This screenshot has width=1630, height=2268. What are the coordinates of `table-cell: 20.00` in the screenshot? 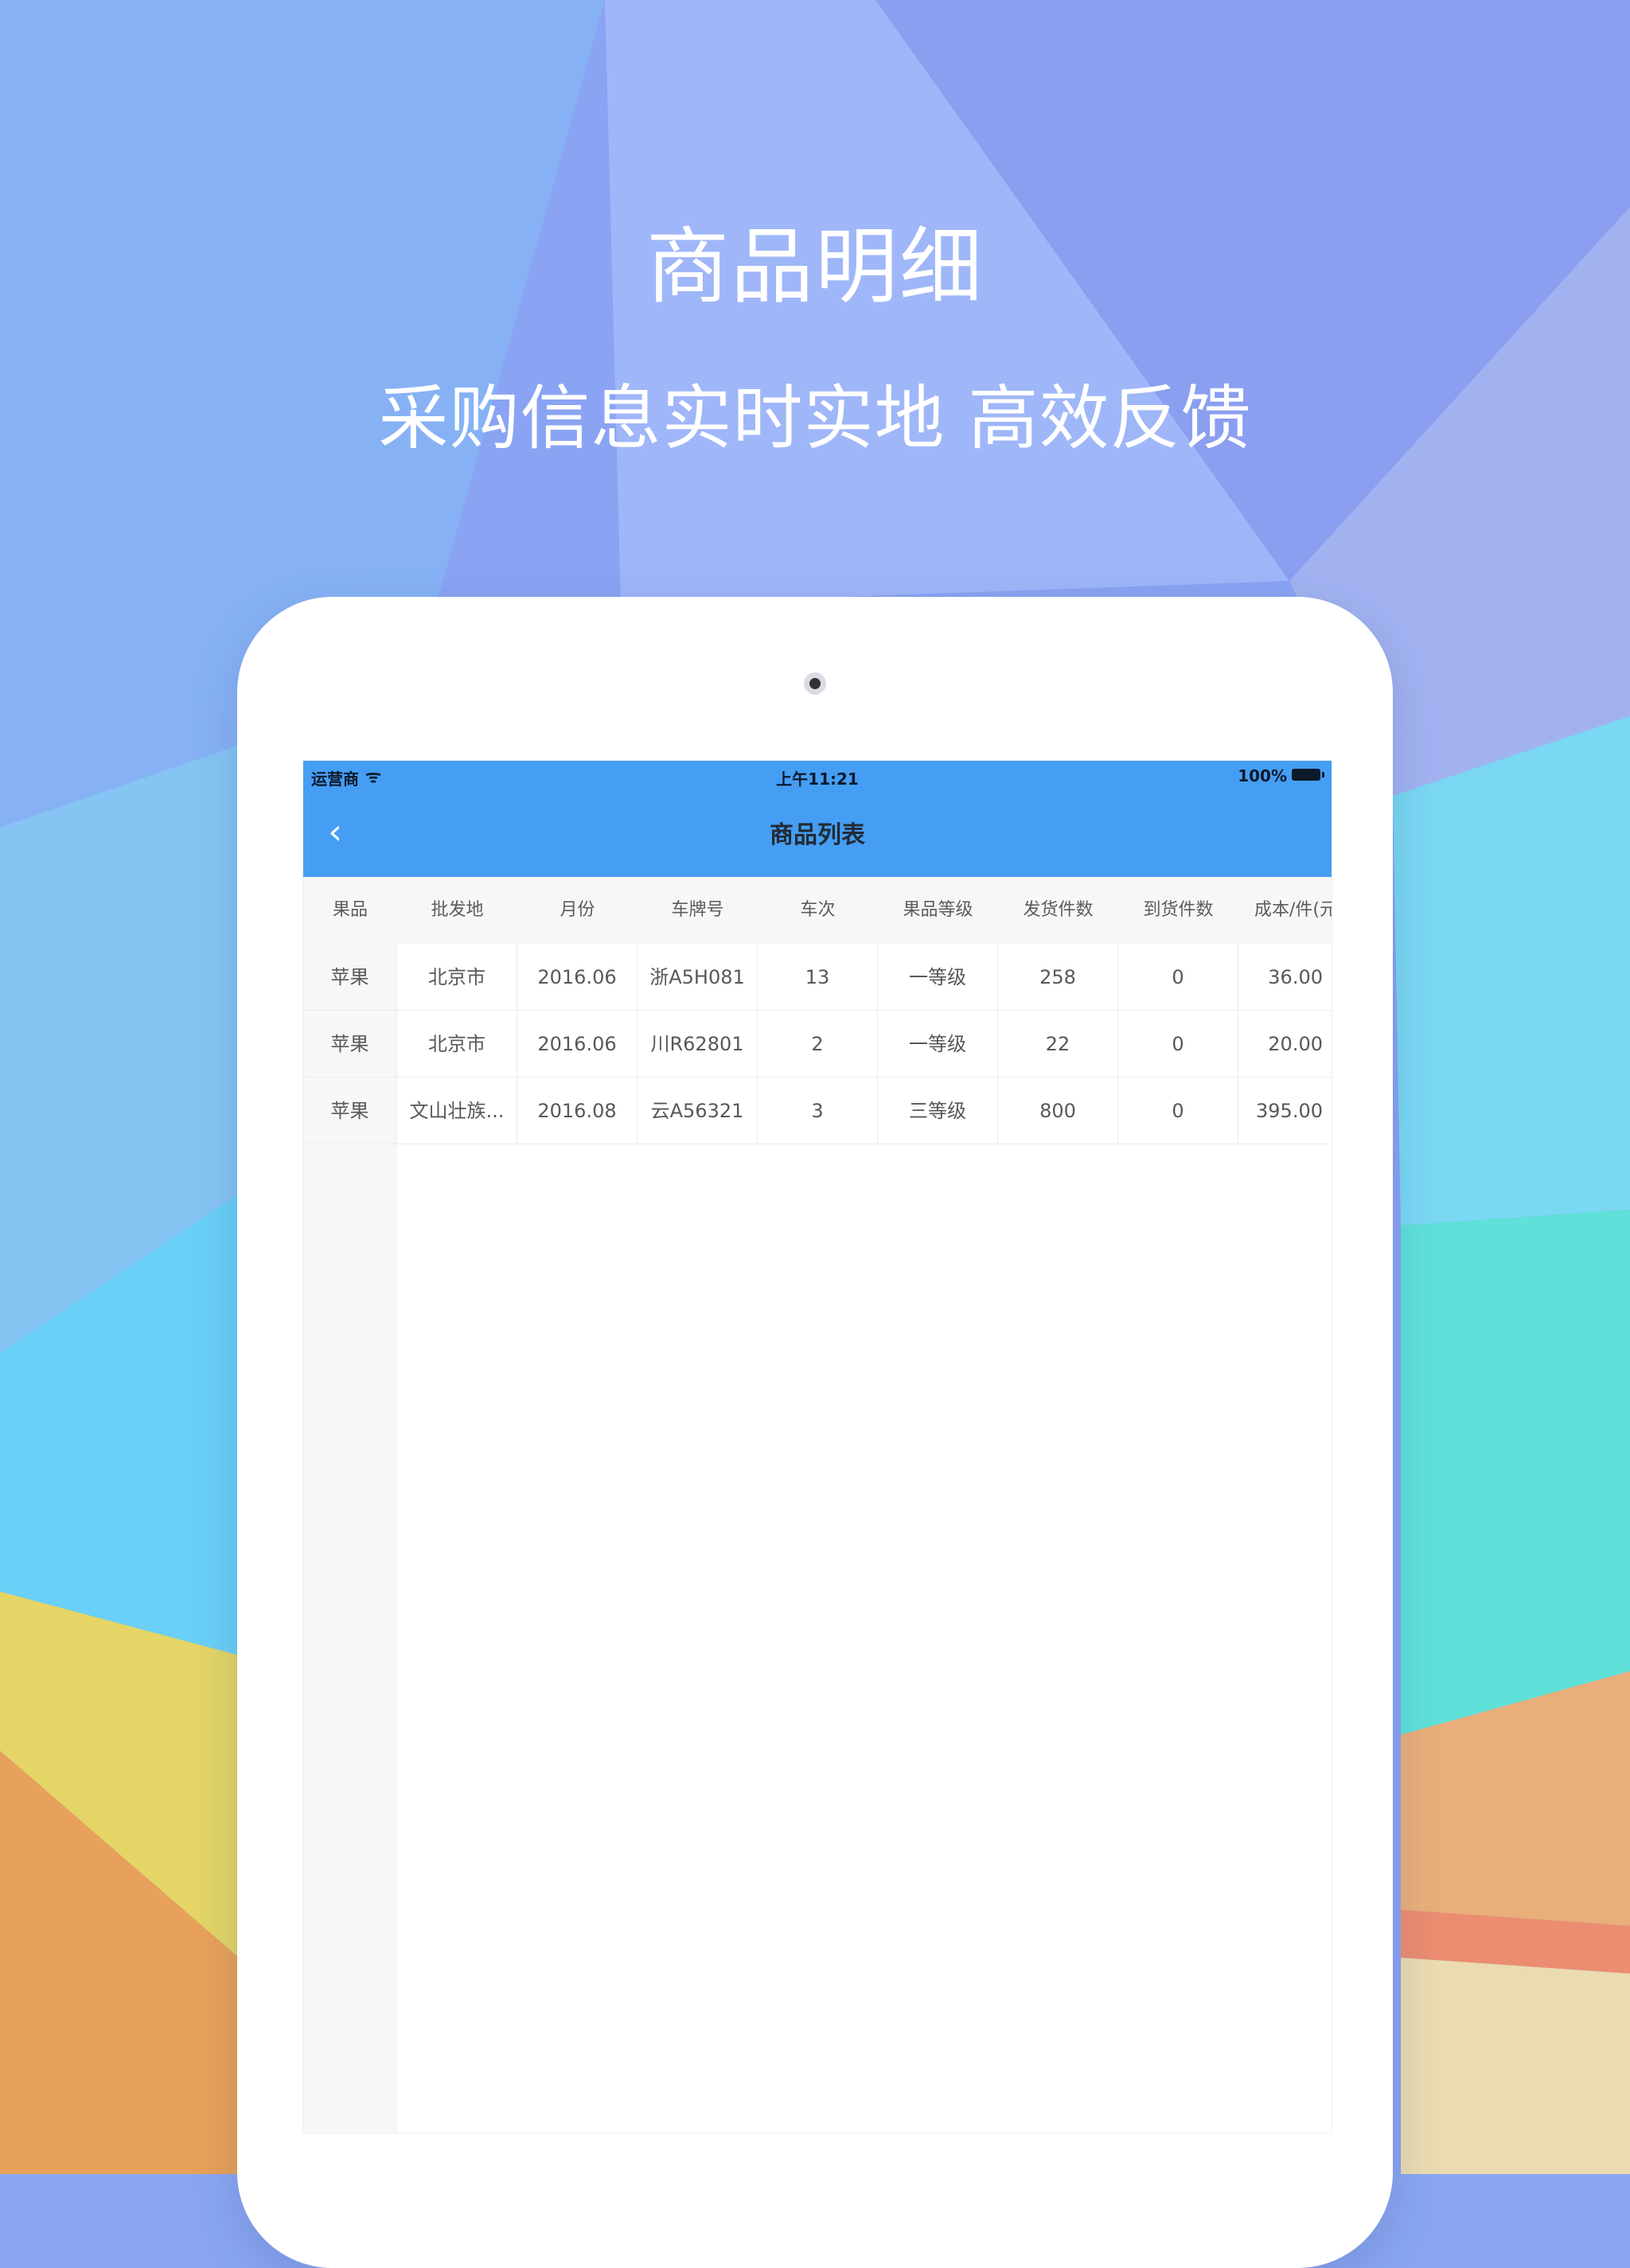 It's located at (1285, 1044).